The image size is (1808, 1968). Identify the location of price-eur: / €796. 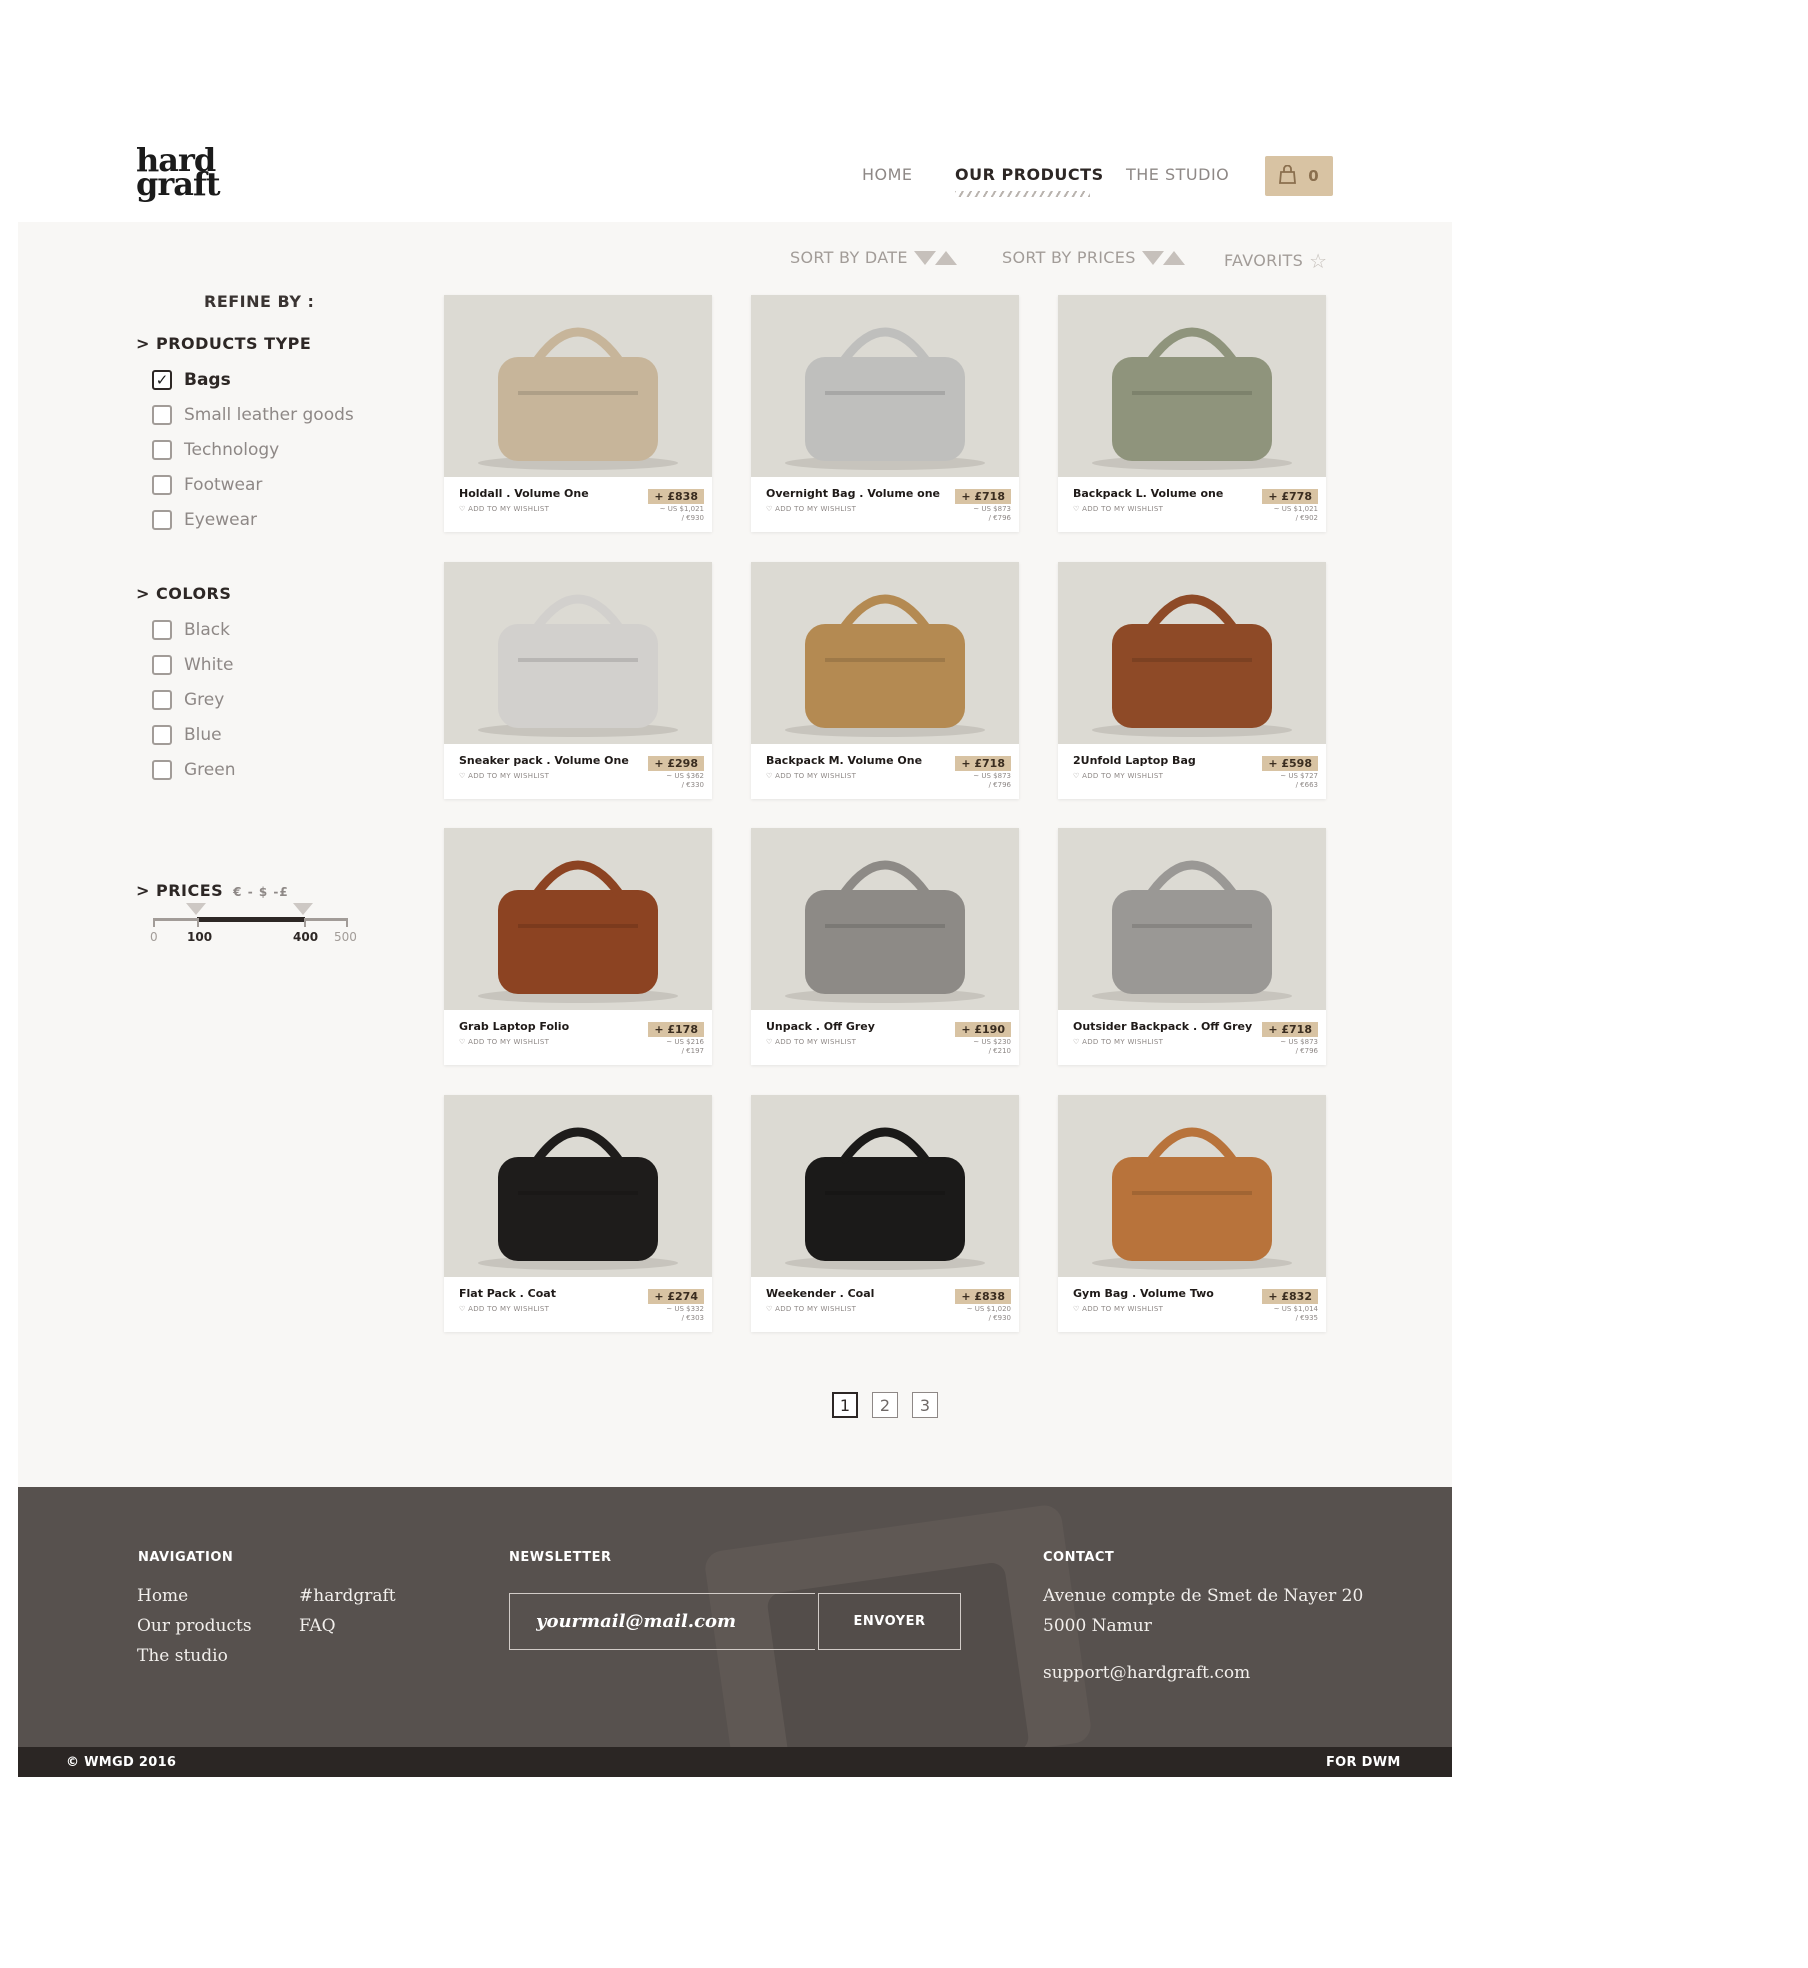
(1306, 1051).